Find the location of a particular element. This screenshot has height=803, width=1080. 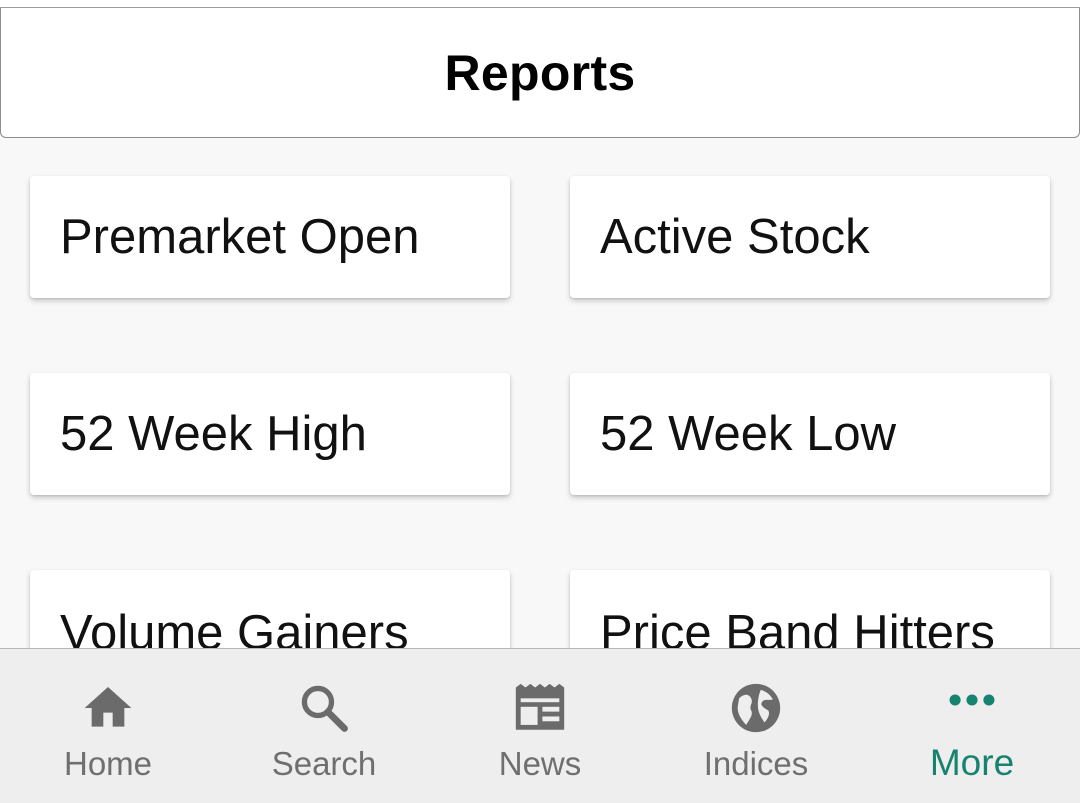

more-dots-icon is located at coordinates (972, 700).